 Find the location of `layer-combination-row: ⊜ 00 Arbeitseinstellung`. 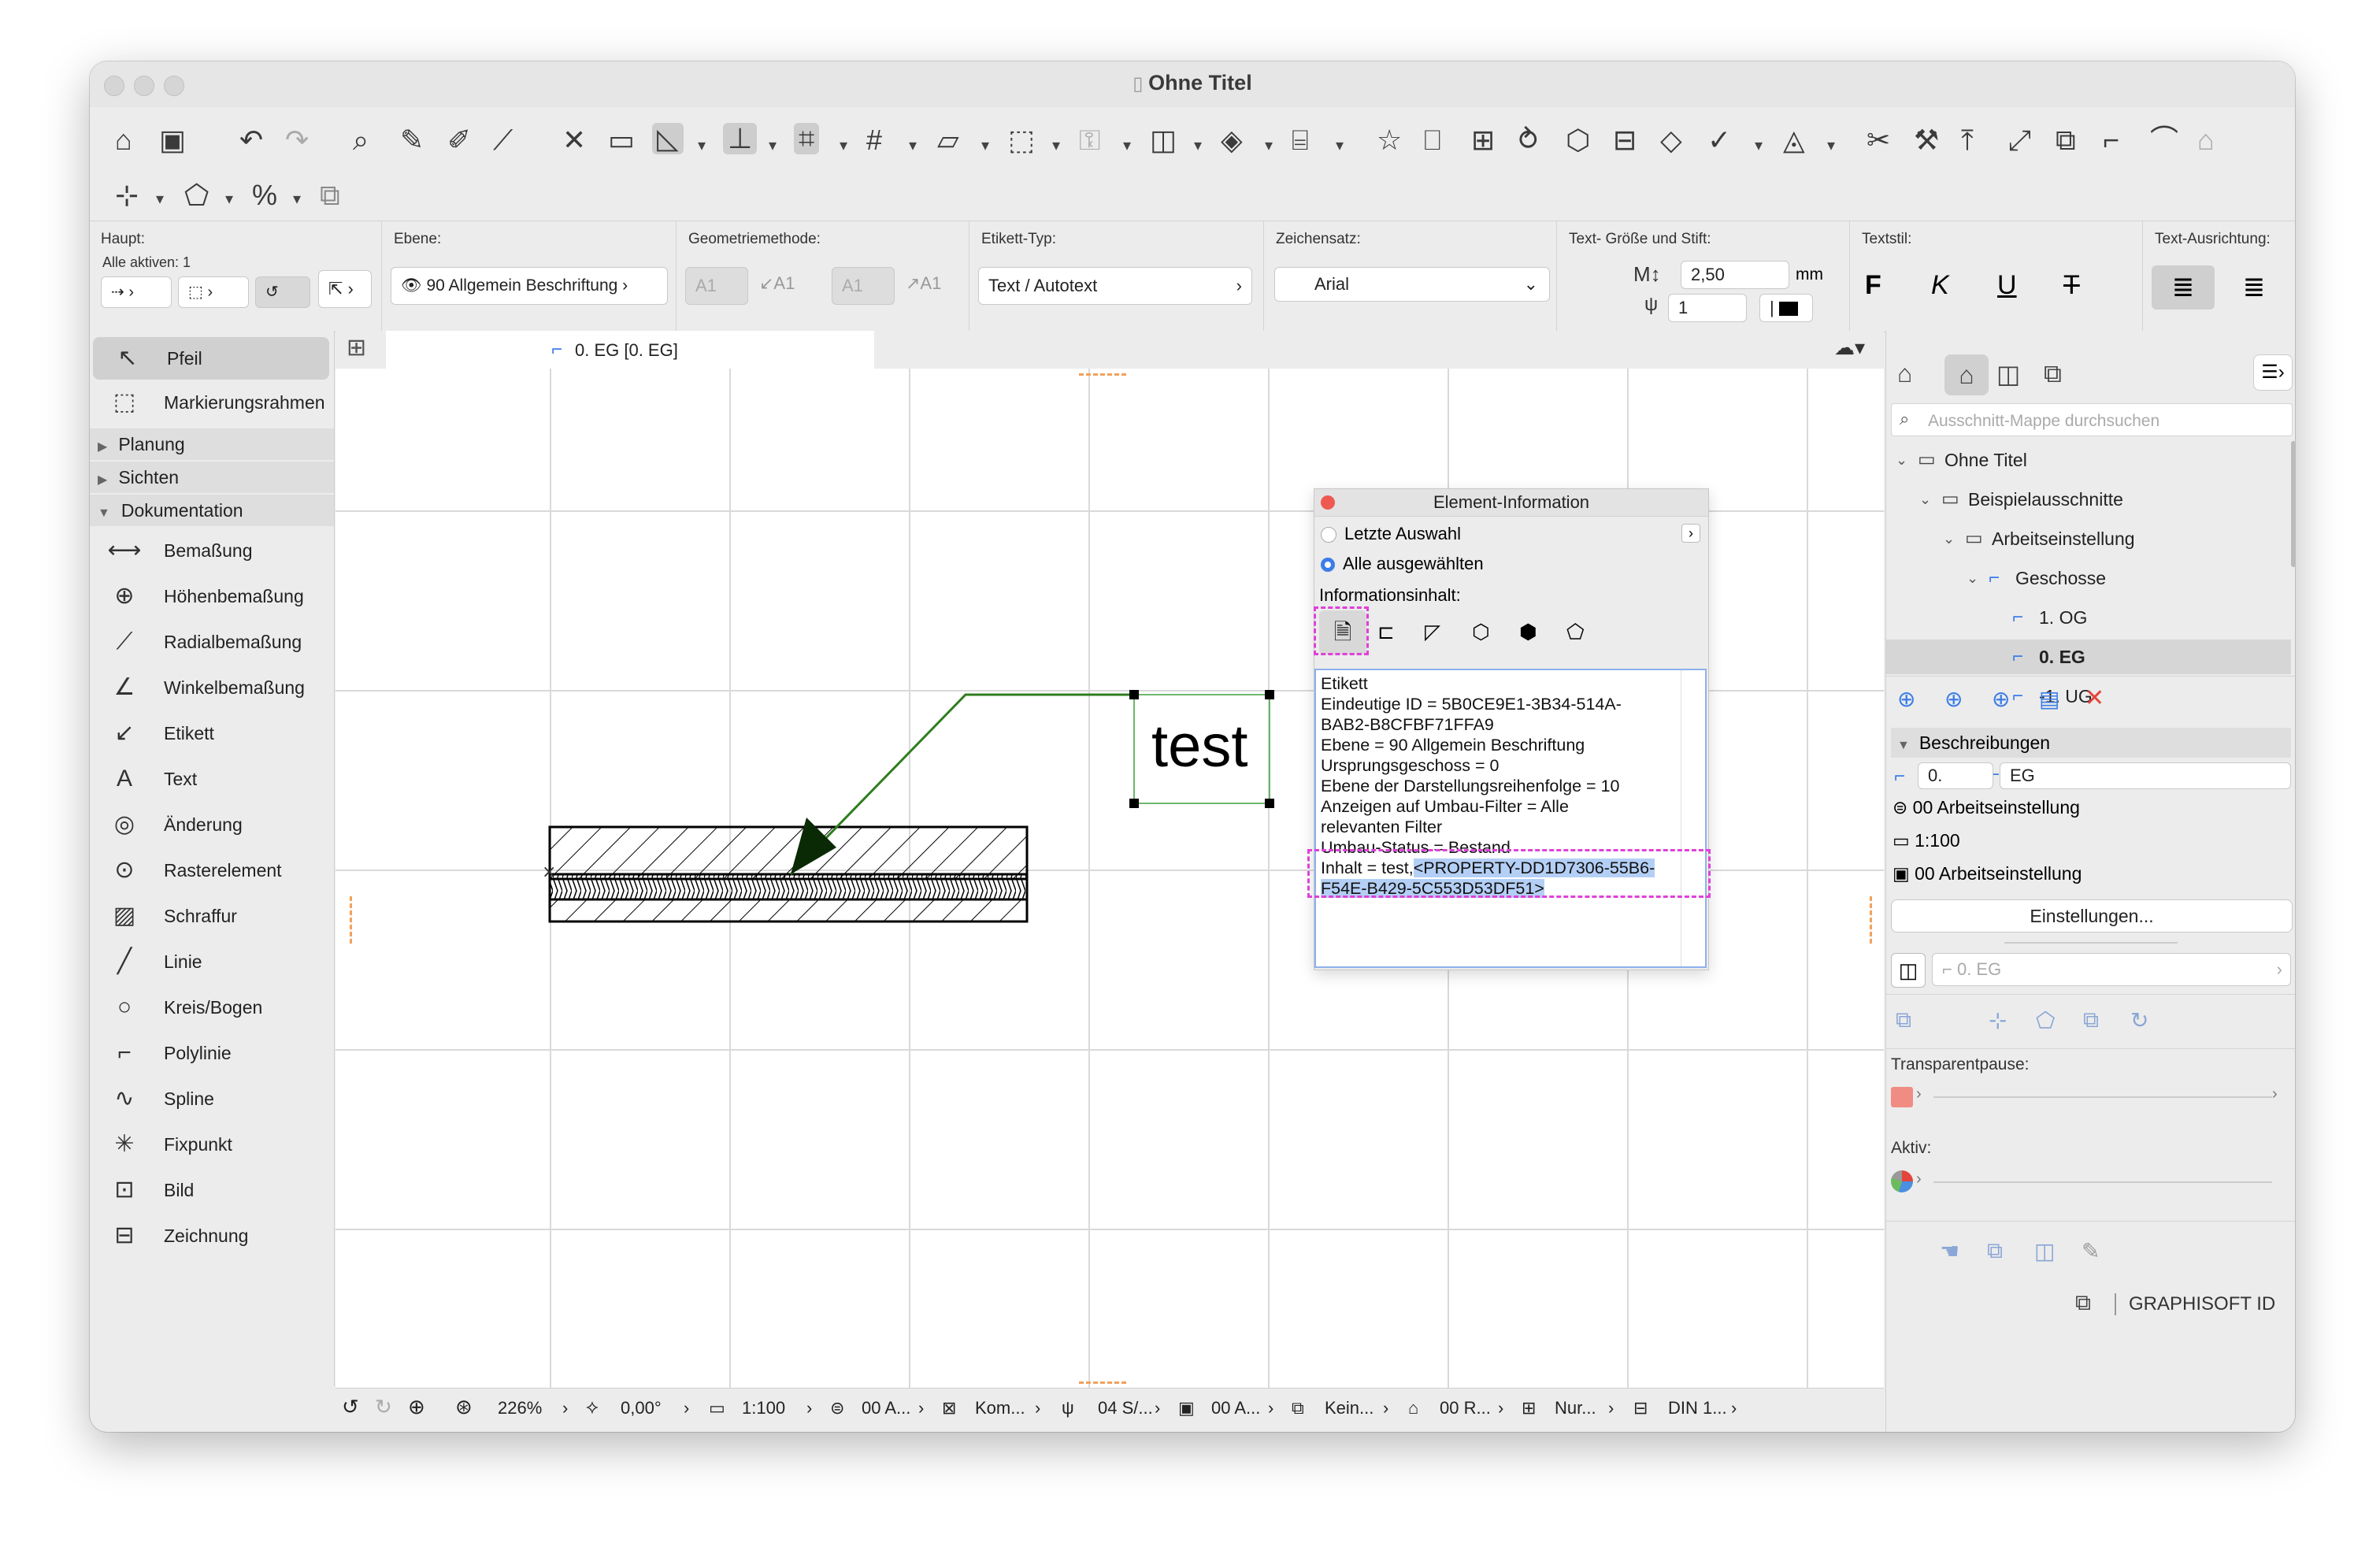

layer-combination-row: ⊜ 00 Arbeitseinstellung is located at coordinates (1987, 807).